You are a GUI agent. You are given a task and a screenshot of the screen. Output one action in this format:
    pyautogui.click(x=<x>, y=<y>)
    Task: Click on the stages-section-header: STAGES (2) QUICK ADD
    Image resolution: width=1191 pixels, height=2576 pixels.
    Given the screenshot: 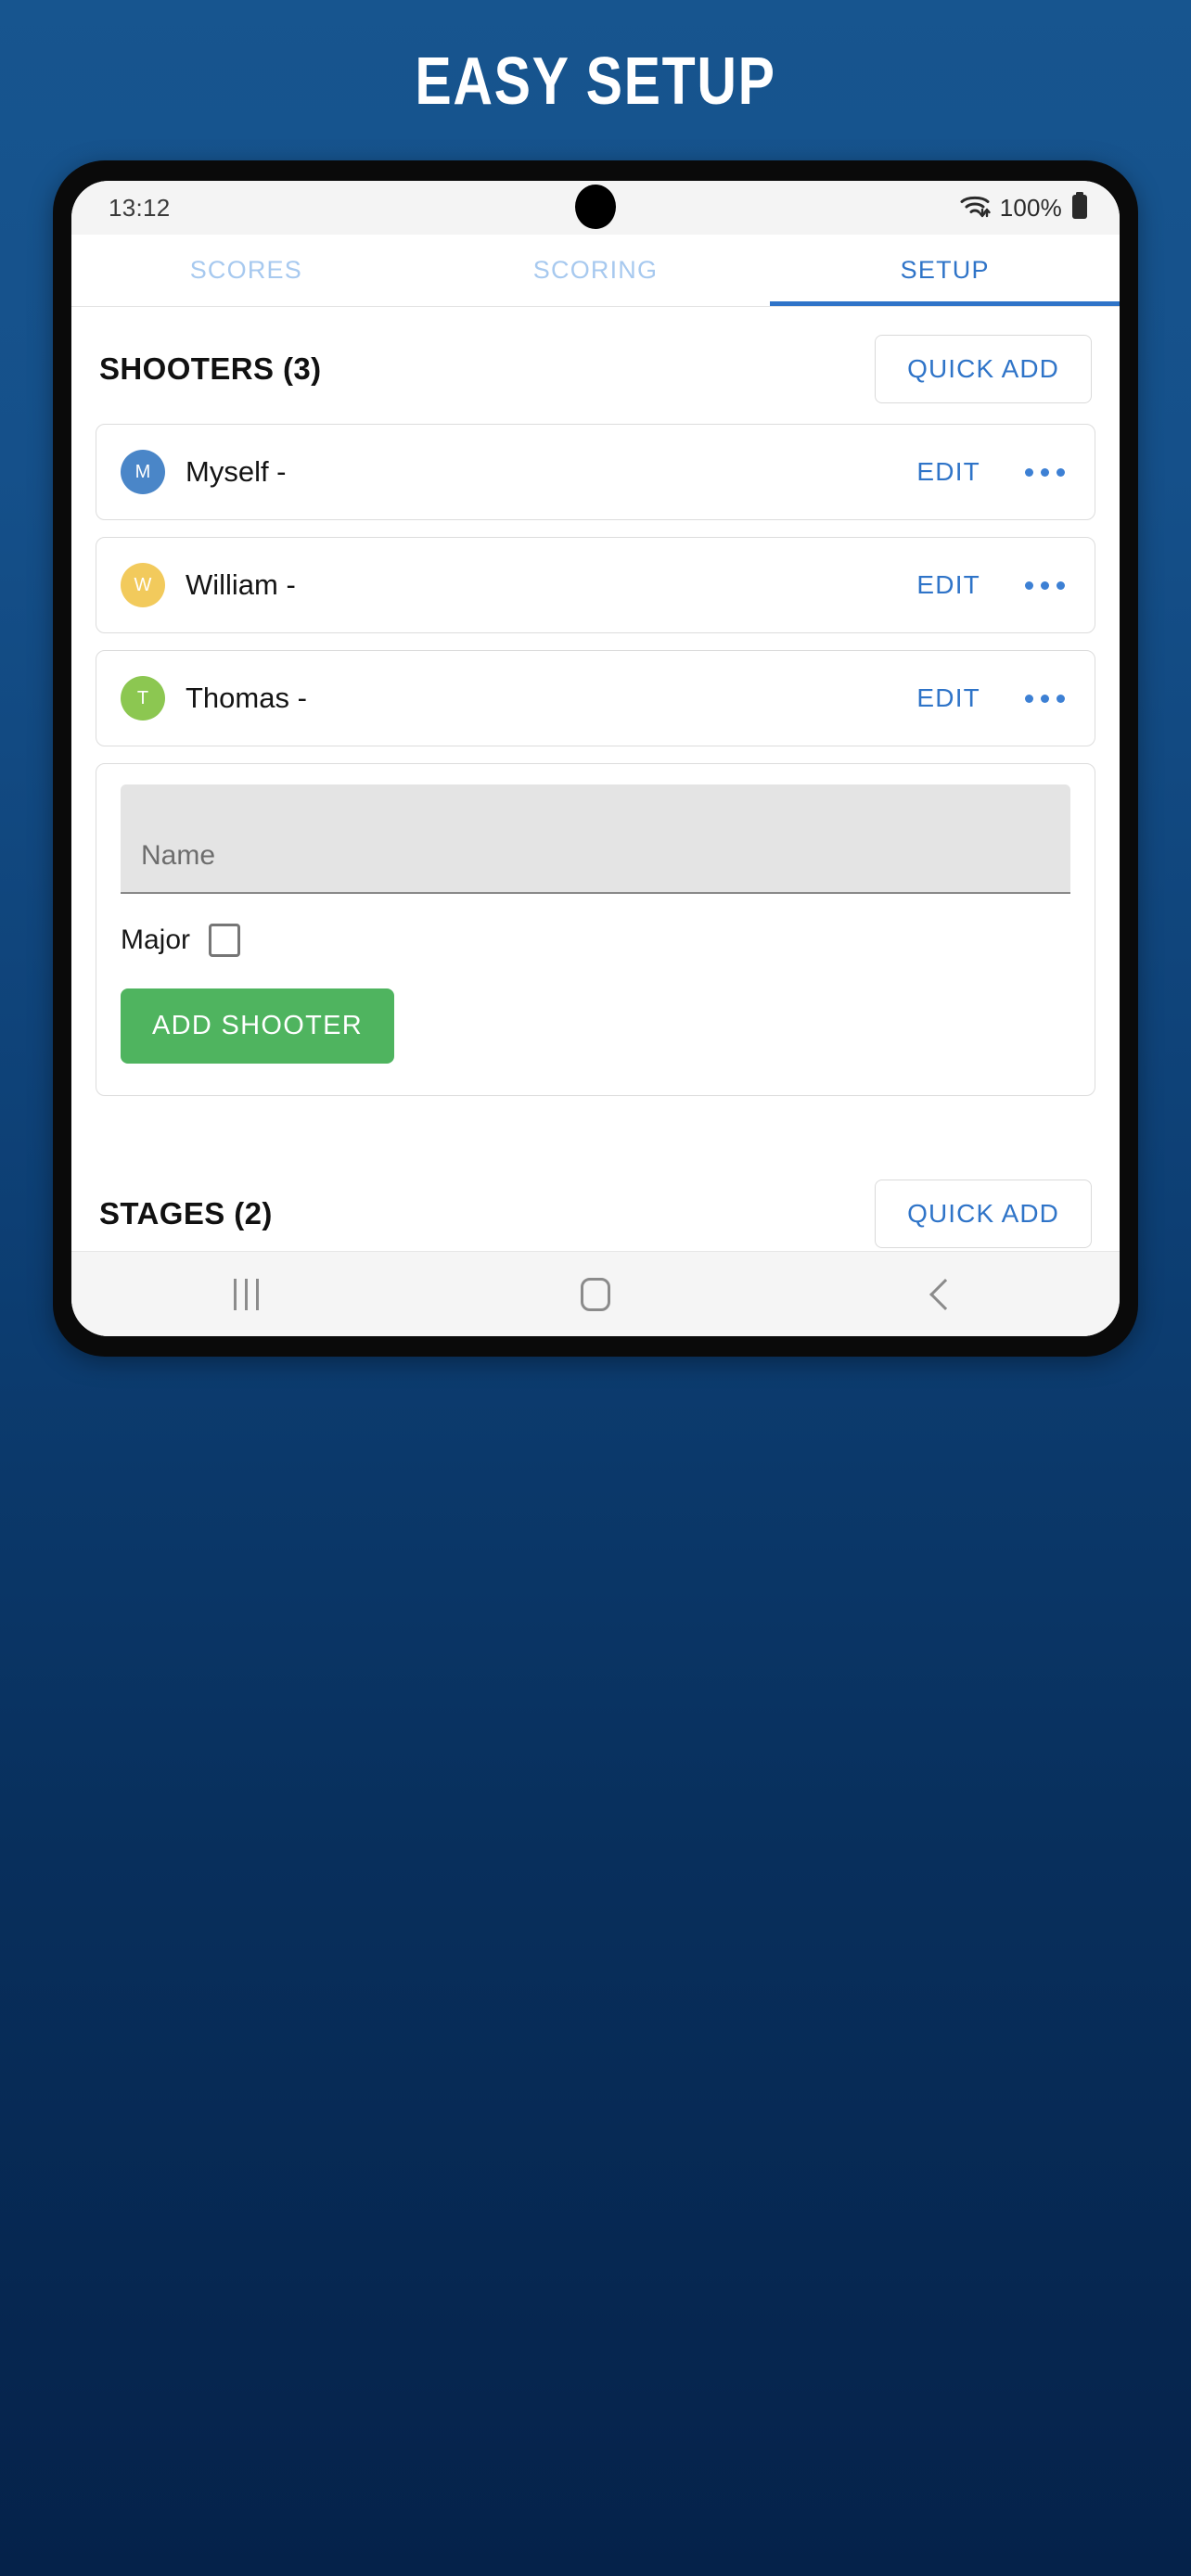 What is the action you would take?
    pyautogui.click(x=595, y=1202)
    